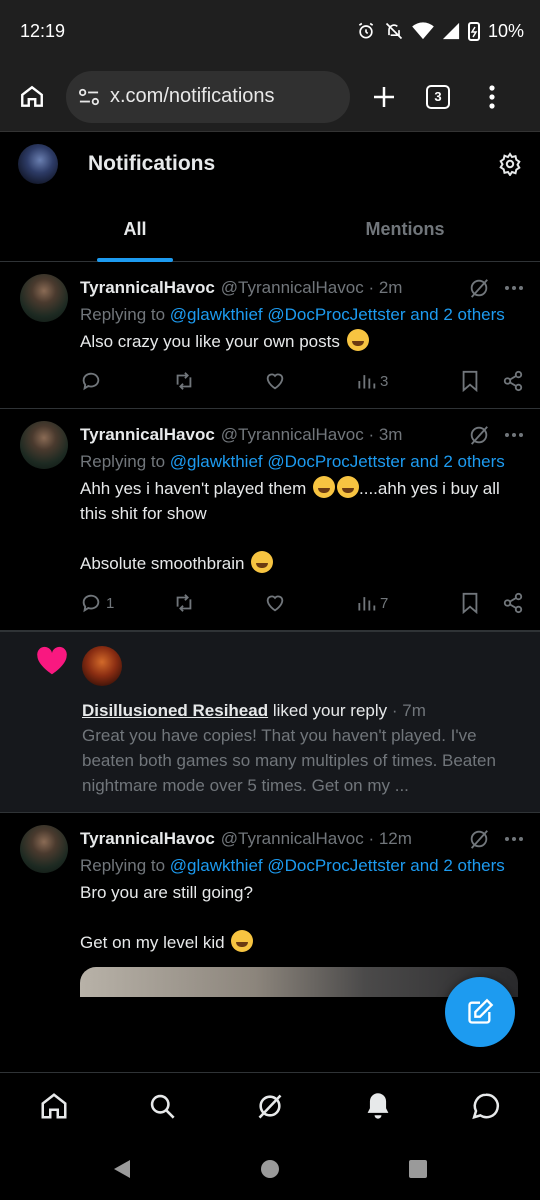 This screenshot has width=540, height=1200. I want to click on kebab-menu-icon, so click(492, 96).